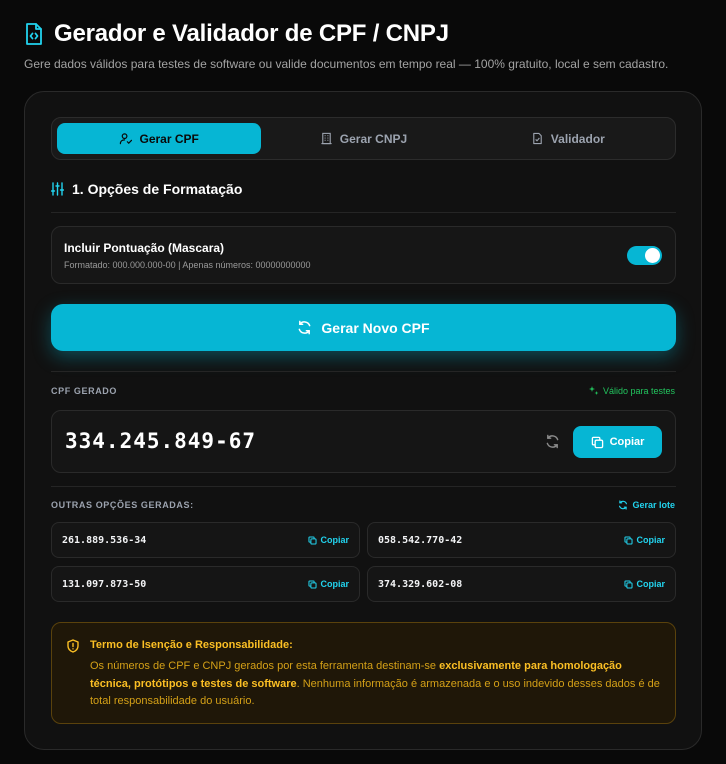  Describe the element at coordinates (375, 327) in the screenshot. I see `generate-button-label: Gerar Novo CPF` at that location.